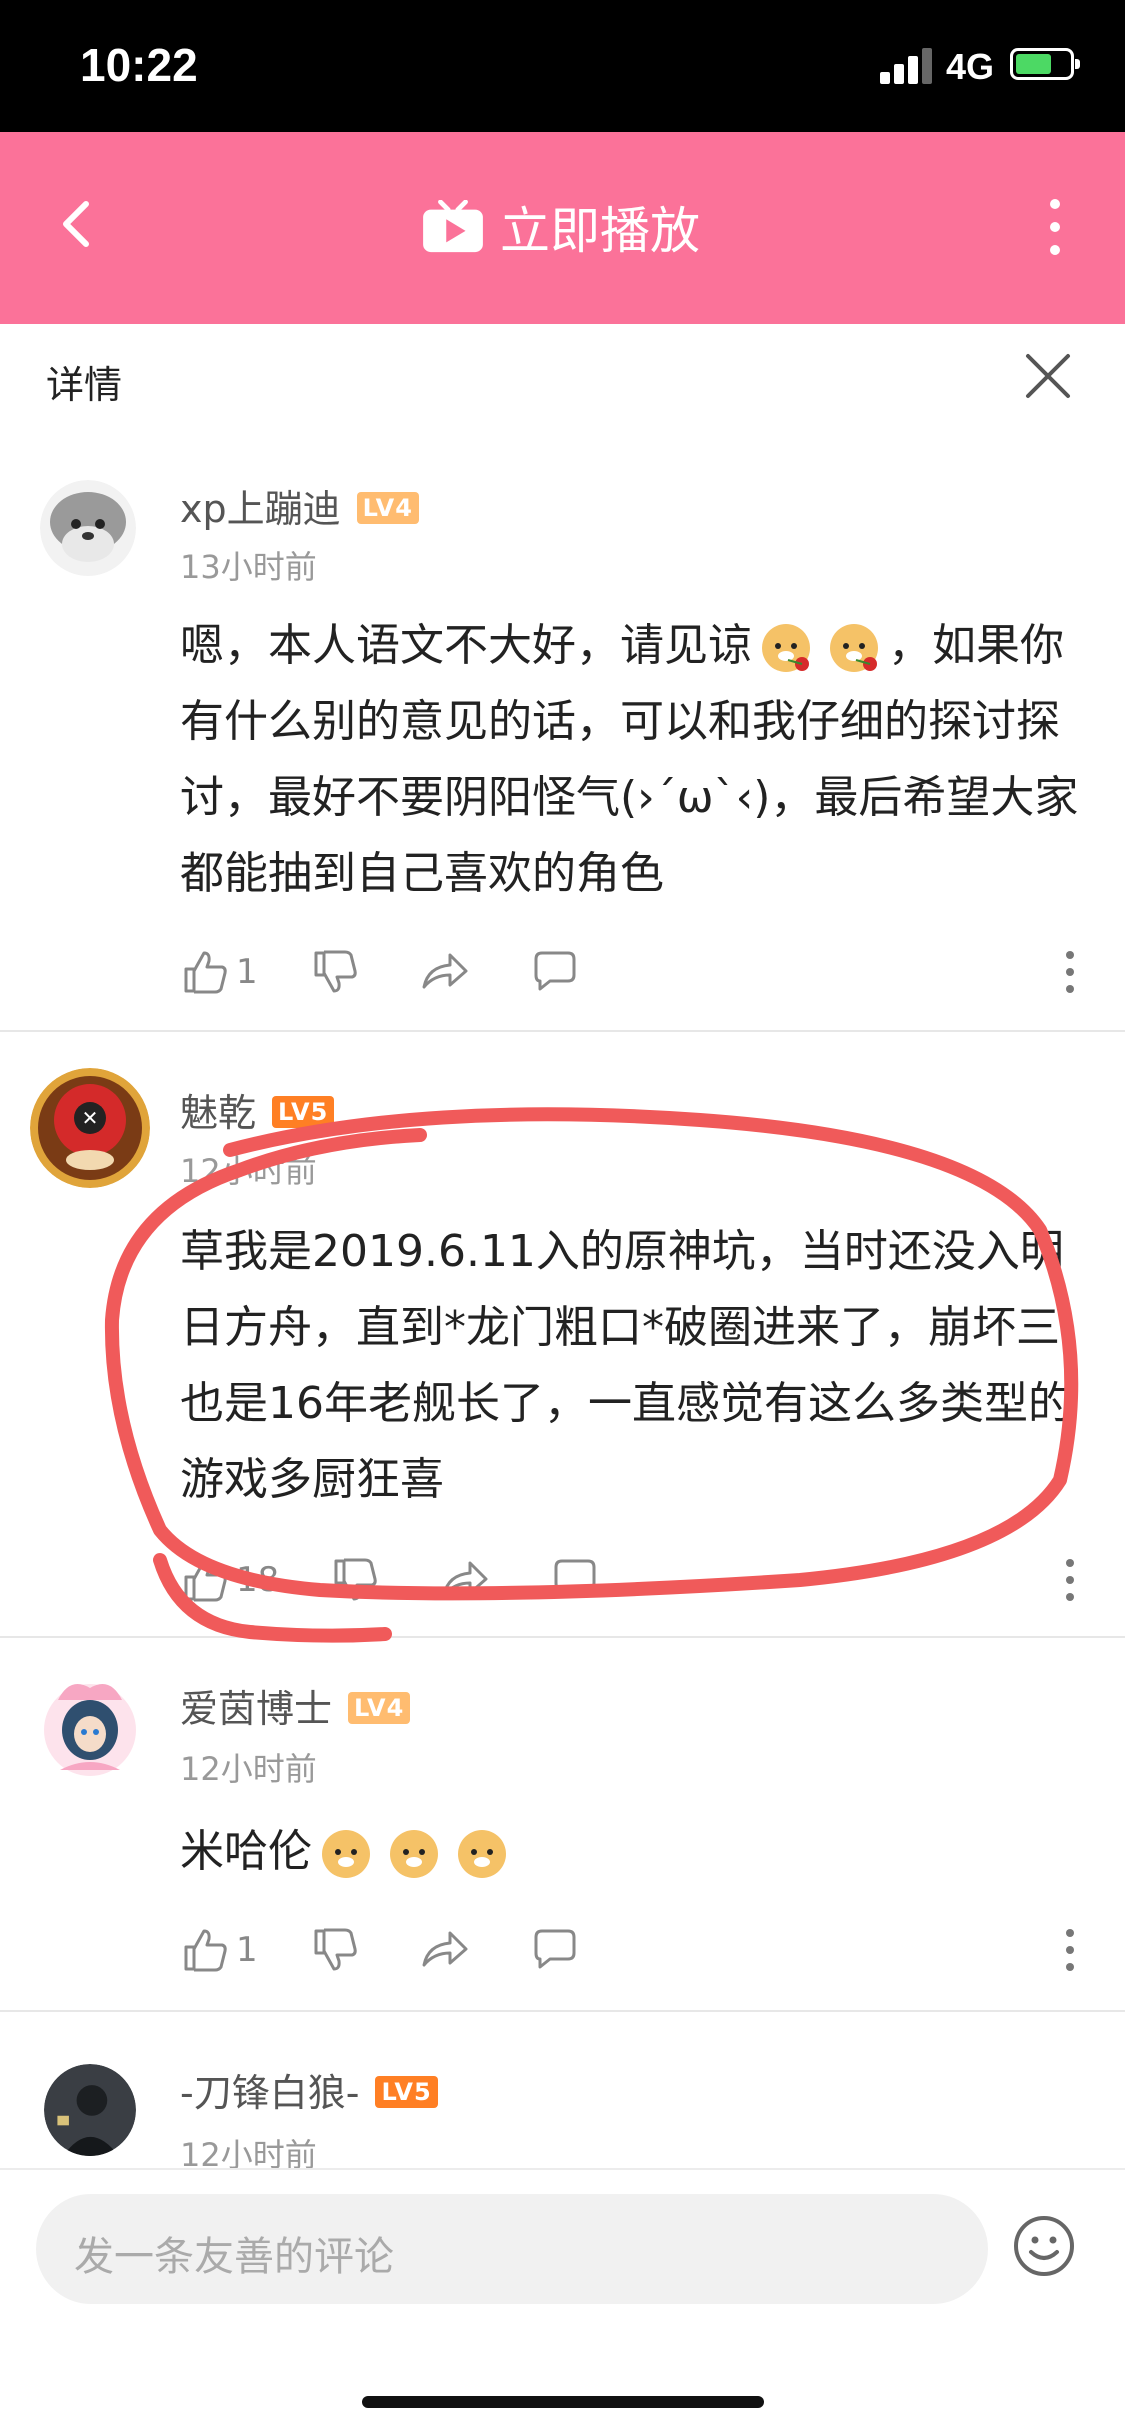 The image size is (1125, 2436). What do you see at coordinates (1044, 2246) in the screenshot?
I see `emoji-picker-icon` at bounding box center [1044, 2246].